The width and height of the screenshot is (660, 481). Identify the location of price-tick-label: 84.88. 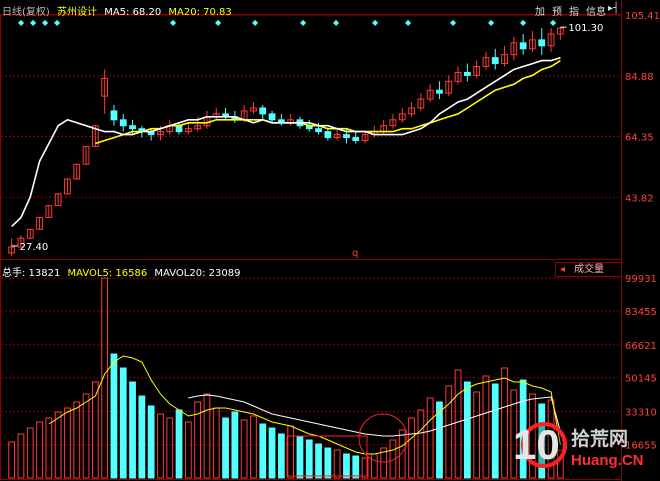
(639, 77).